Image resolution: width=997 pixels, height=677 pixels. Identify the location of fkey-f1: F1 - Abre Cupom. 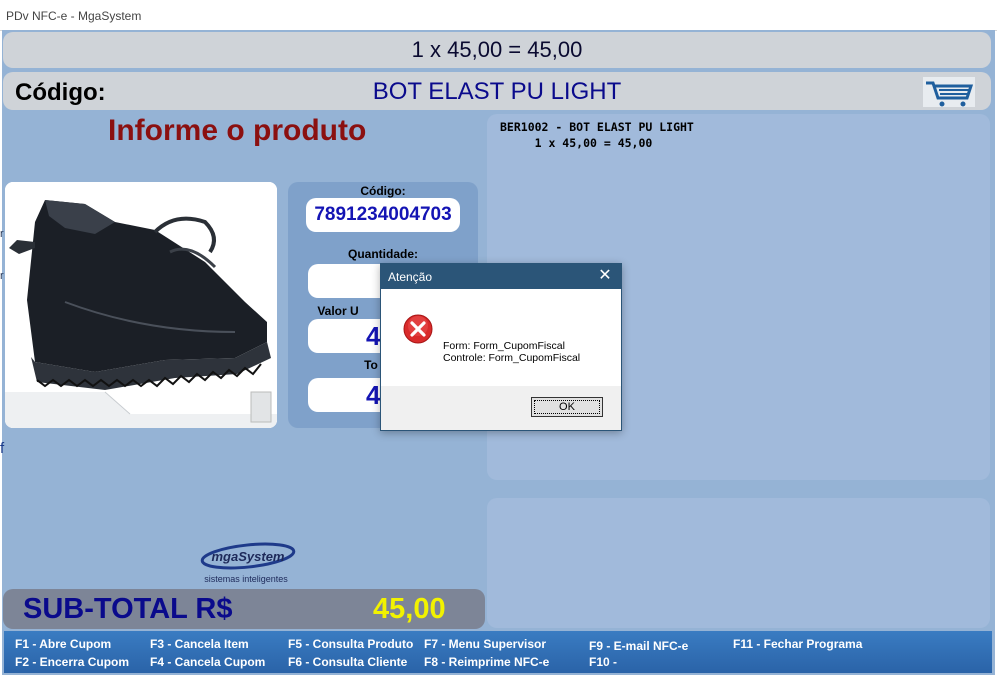
(63, 644).